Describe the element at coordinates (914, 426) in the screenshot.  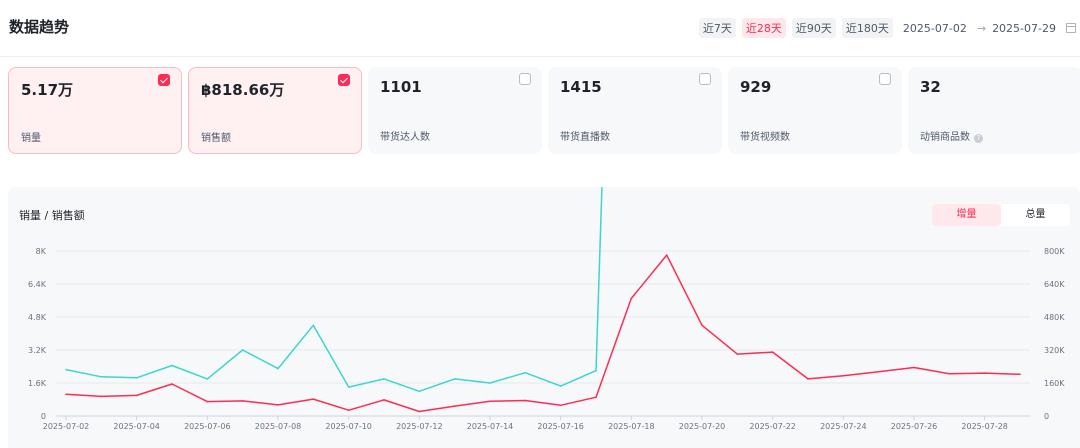
I see `x-tick-label: 2025-07-26` at that location.